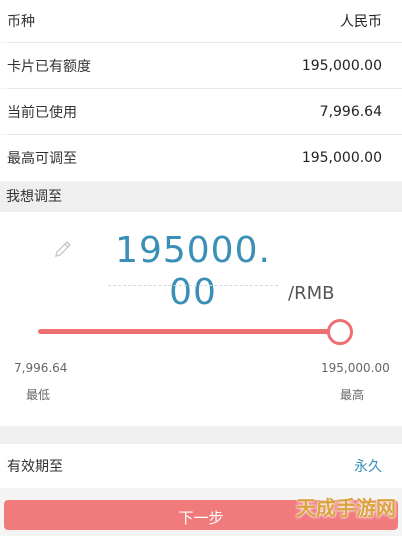 The width and height of the screenshot is (402, 536). What do you see at coordinates (201, 65) in the screenshot?
I see `card-limit-row: 卡片已有额度 195,000.00` at bounding box center [201, 65].